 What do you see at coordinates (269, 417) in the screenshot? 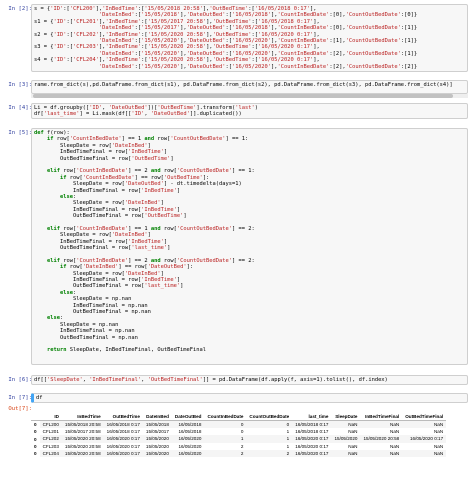
I see `column-header: CountOutBedDate` at bounding box center [269, 417].